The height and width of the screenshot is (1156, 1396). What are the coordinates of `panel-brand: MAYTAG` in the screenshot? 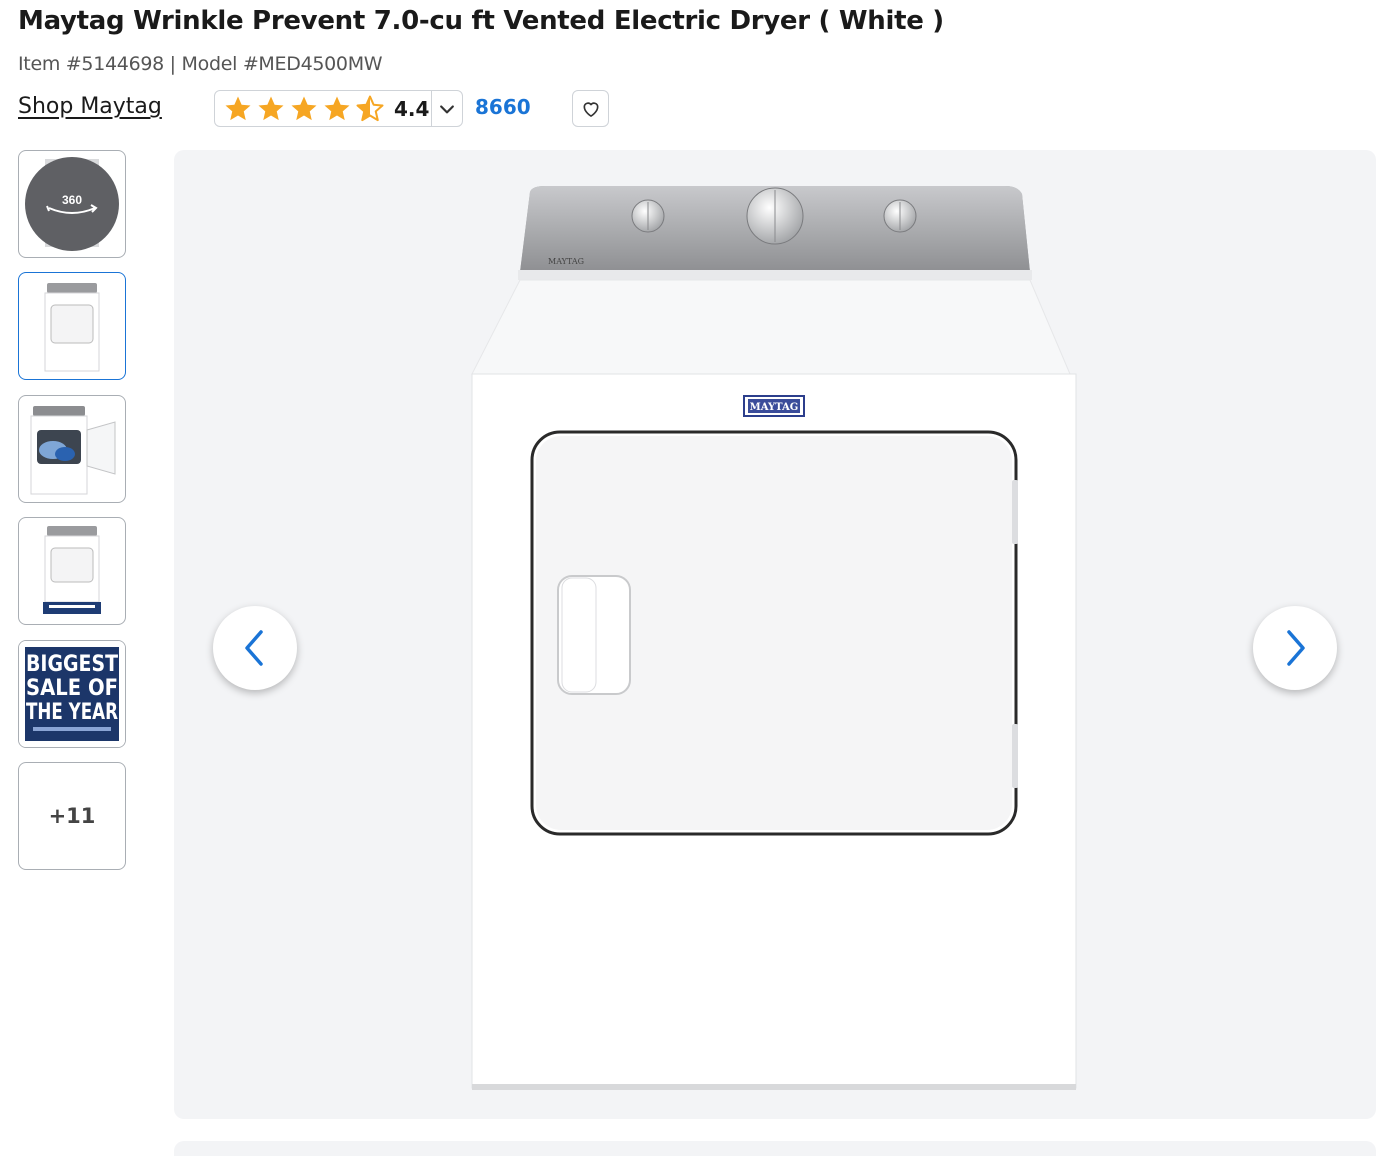 It's located at (566, 261).